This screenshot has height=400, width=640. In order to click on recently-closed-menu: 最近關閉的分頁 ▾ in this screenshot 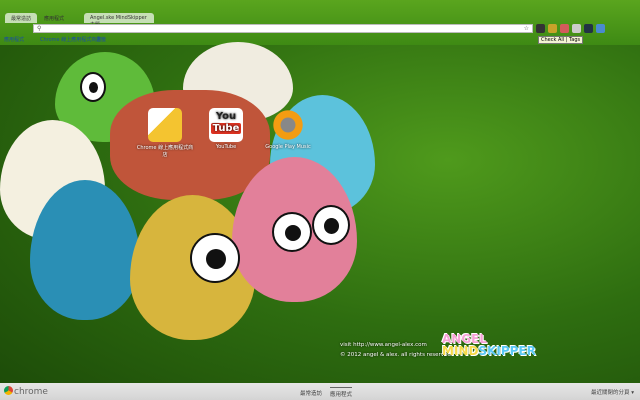, I will do `click(612, 392)`.